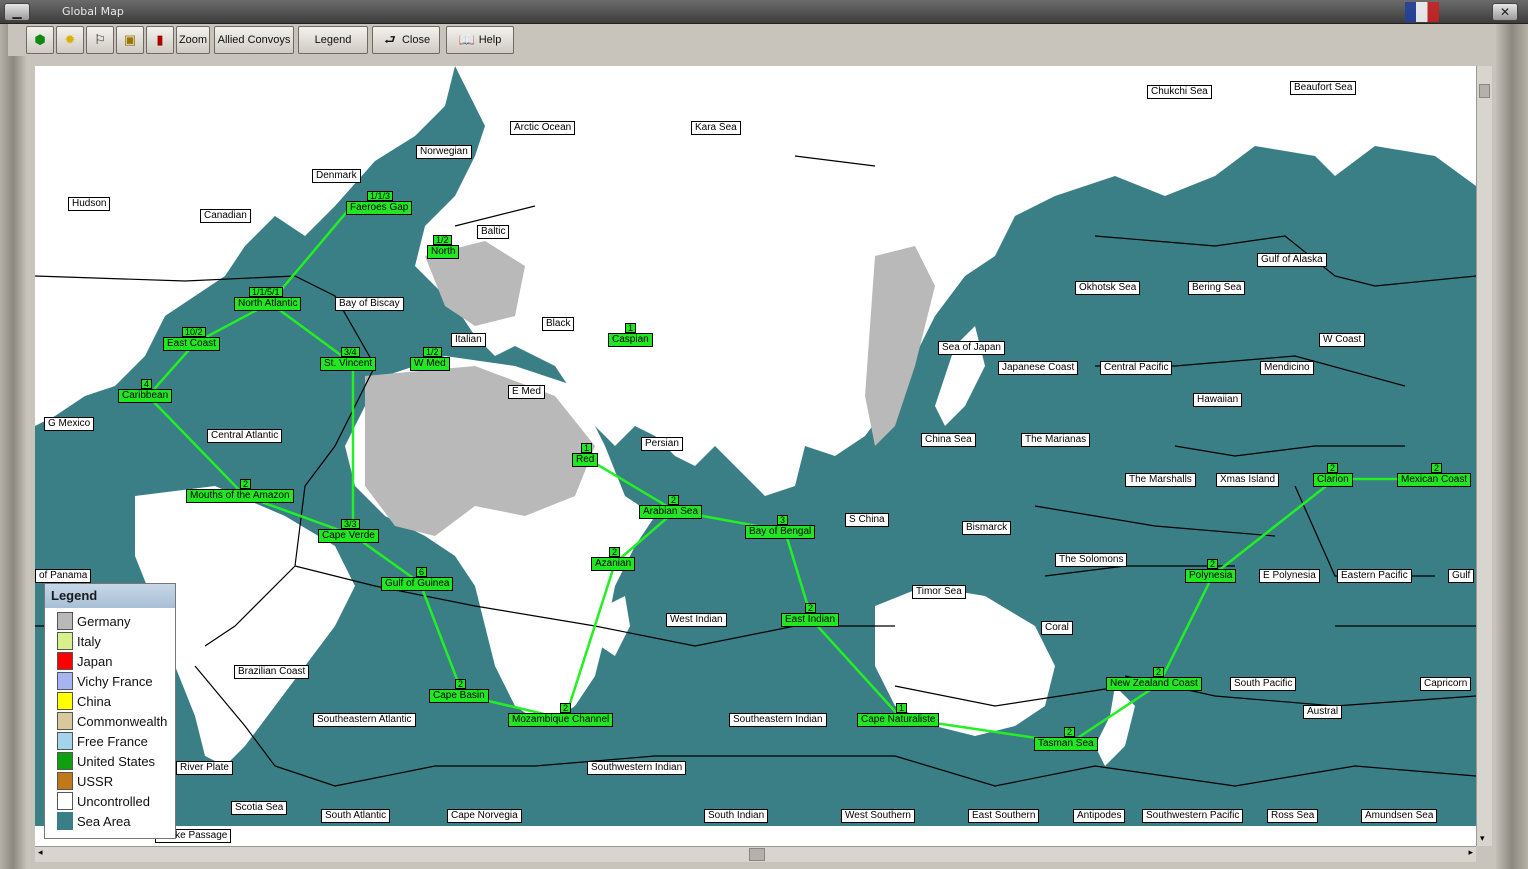 The height and width of the screenshot is (869, 1528). Describe the element at coordinates (867, 520) in the screenshot. I see `sea-area-label: S China` at that location.